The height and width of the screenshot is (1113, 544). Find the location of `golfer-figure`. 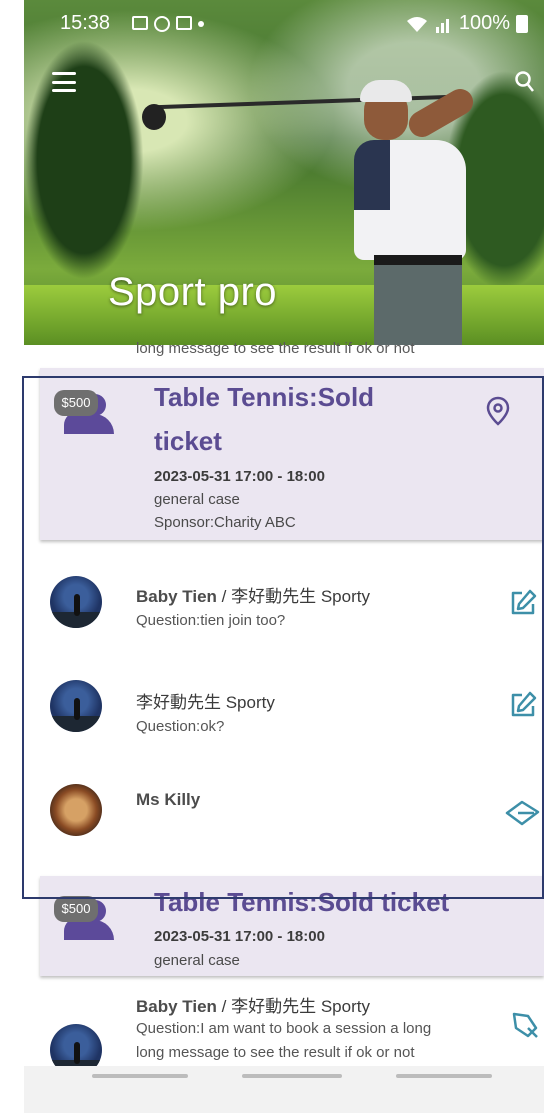

golfer-figure is located at coordinates (419, 207).